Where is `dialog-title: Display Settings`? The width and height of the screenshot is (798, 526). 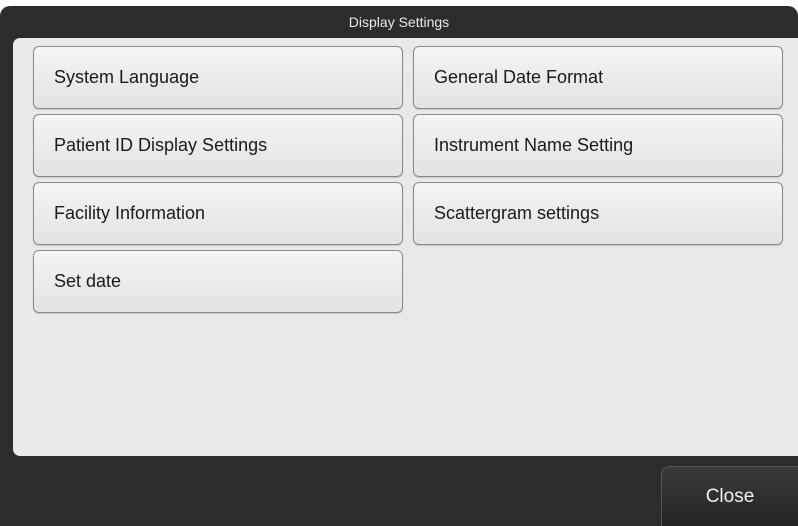
dialog-title: Display Settings is located at coordinates (399, 22).